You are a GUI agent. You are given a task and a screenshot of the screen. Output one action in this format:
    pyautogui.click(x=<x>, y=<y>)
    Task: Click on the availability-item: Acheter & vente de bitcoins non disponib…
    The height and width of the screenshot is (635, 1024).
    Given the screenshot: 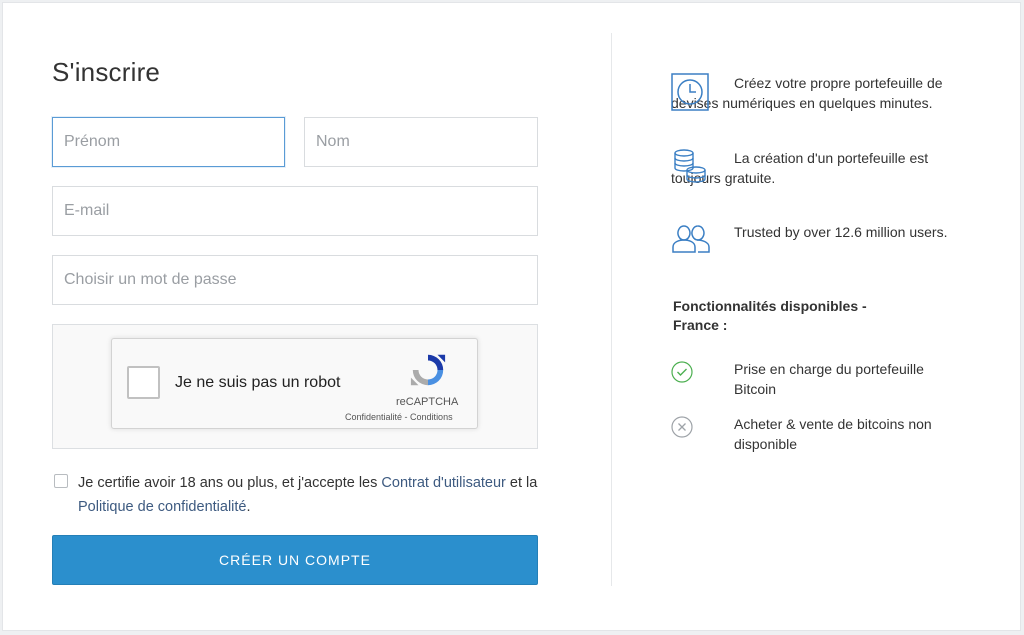 What is the action you would take?
    pyautogui.click(x=811, y=434)
    